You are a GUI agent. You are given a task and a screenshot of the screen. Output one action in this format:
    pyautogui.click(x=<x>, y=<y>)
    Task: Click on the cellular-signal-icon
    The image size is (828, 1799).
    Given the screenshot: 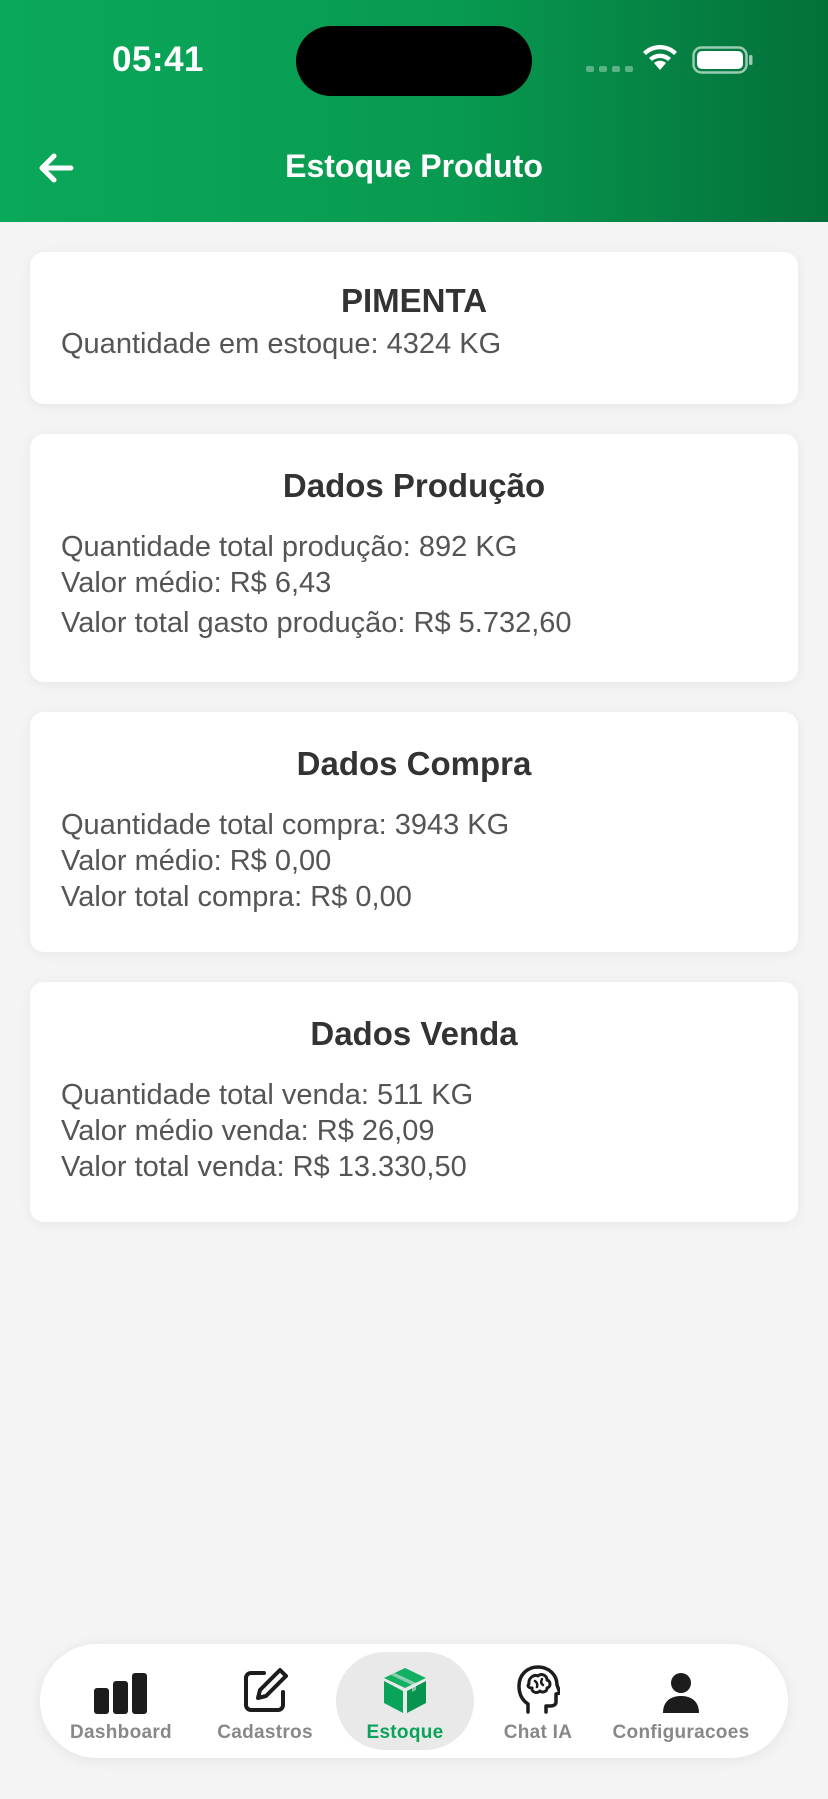 What is the action you would take?
    pyautogui.click(x=609, y=69)
    